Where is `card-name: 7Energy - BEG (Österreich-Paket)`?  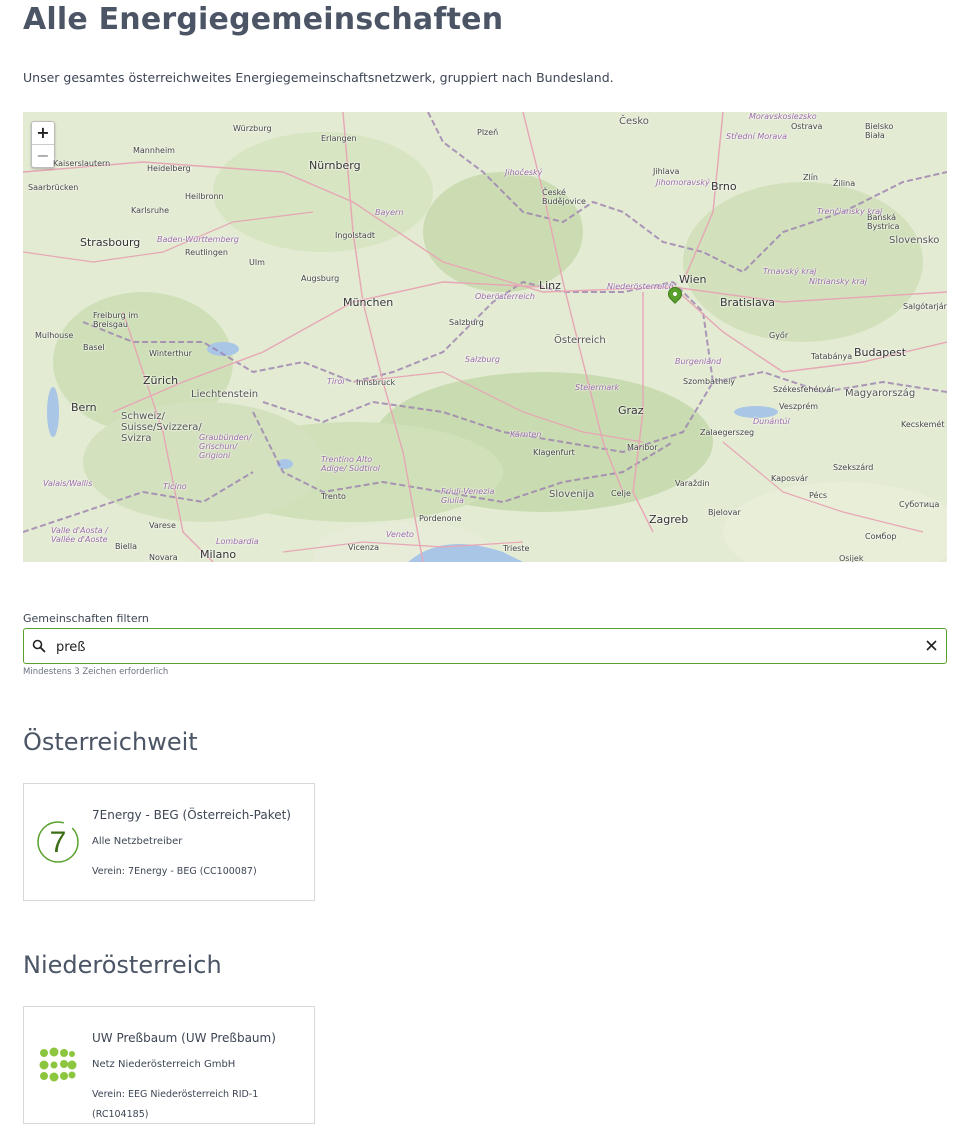 card-name: 7Energy - BEG (Österreich-Paket) is located at coordinates (191, 815).